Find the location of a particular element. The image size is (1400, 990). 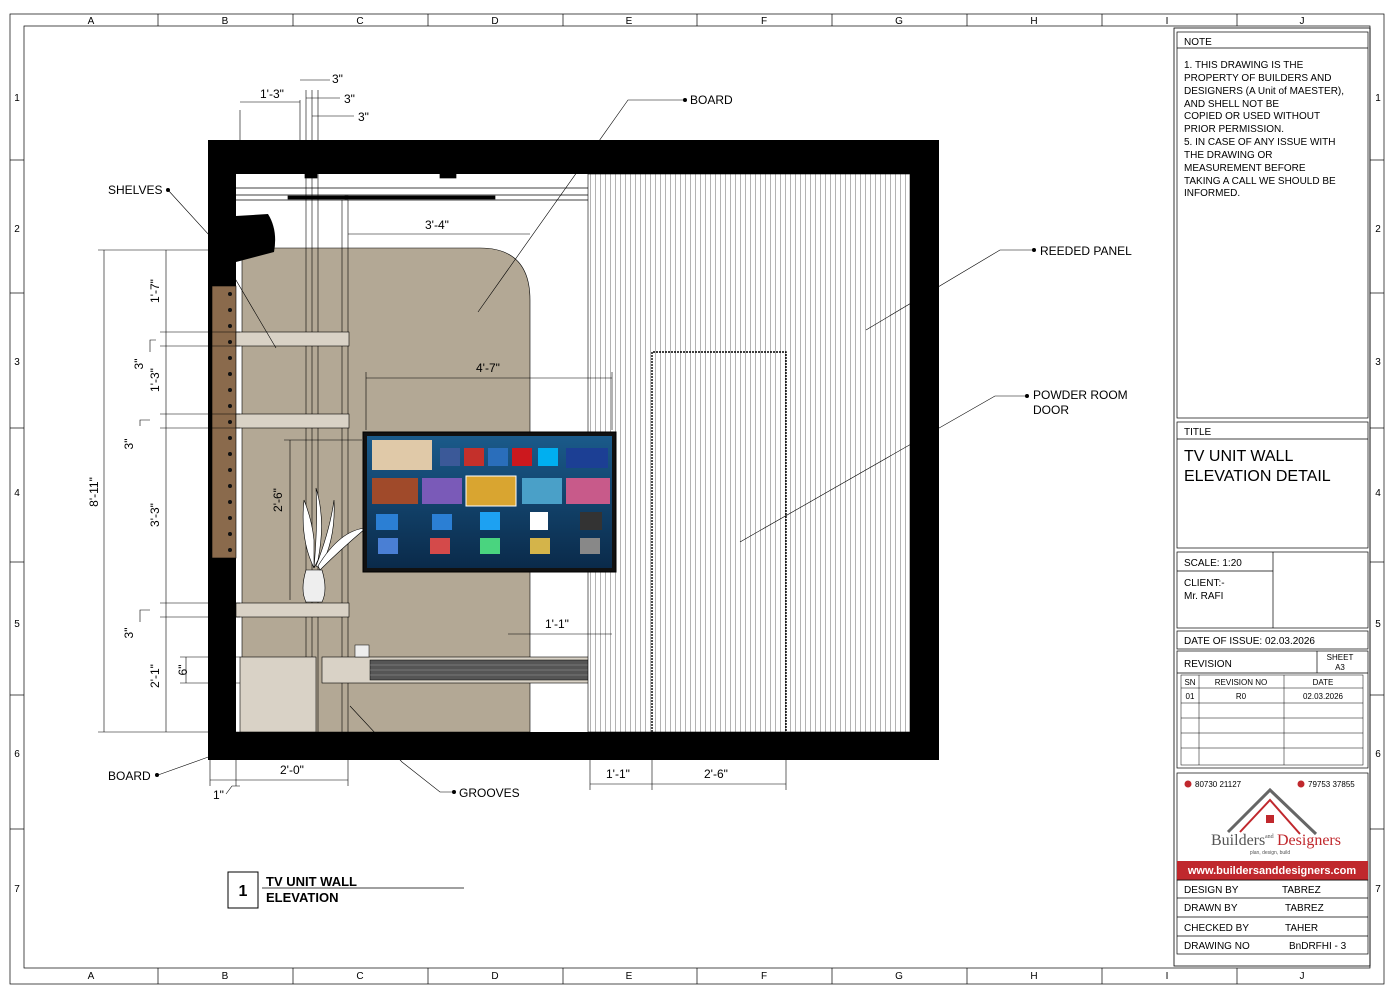

dim-3-top-b: 3" is located at coordinates (349, 99).